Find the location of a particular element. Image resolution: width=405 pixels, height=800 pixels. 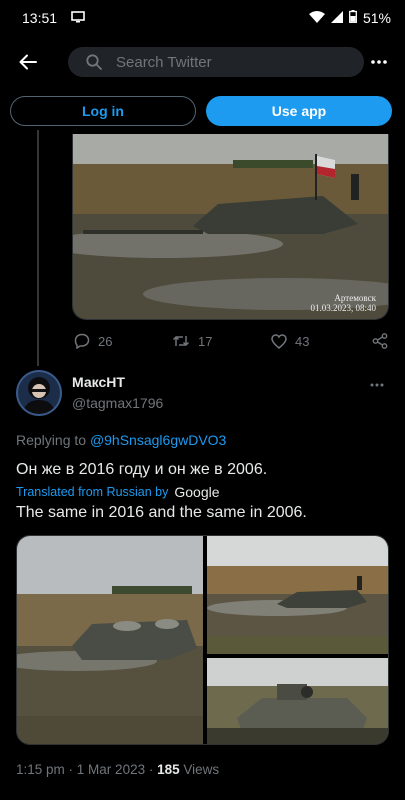

share-icon is located at coordinates (380, 341).